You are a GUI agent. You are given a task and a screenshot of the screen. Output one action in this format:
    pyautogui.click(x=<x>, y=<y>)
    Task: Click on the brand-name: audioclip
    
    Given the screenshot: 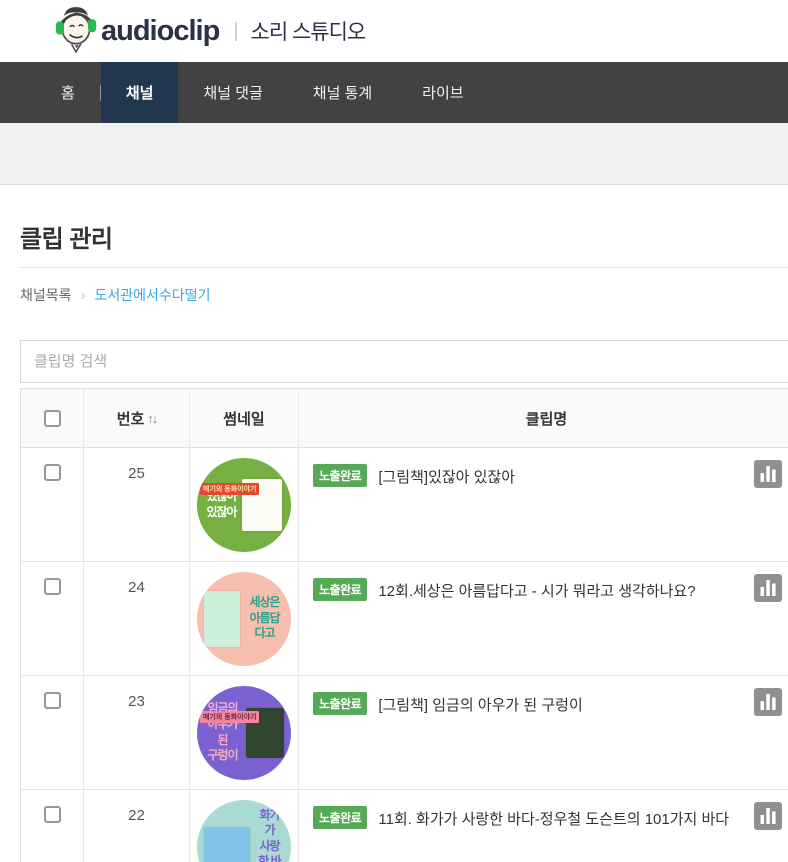 What is the action you would take?
    pyautogui.click(x=160, y=30)
    